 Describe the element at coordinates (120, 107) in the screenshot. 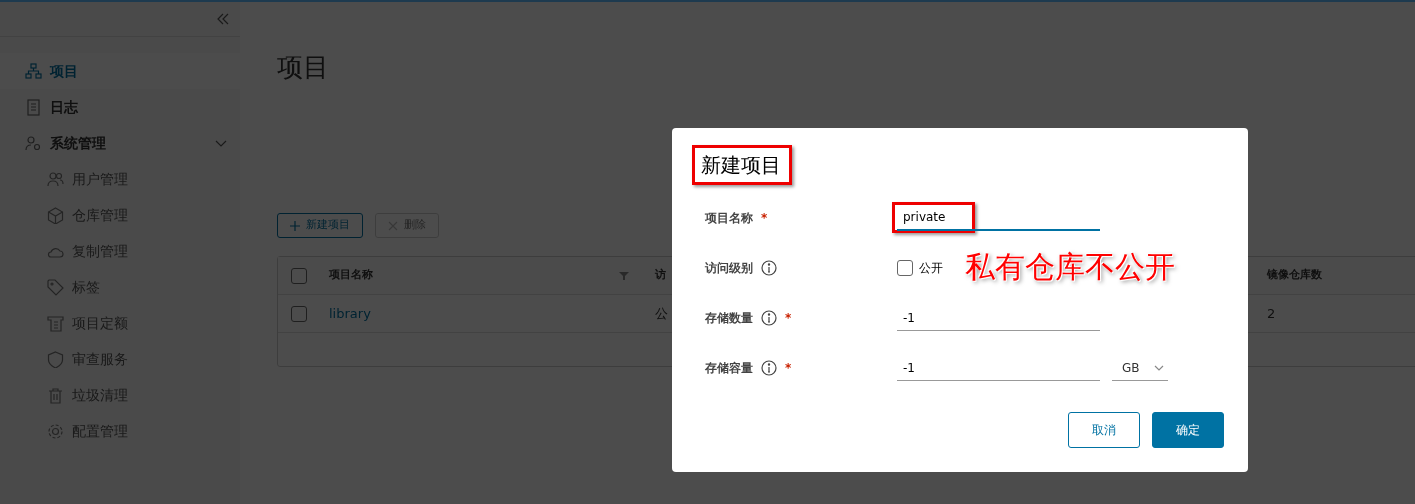

I see `sidebar-item: 日志` at that location.